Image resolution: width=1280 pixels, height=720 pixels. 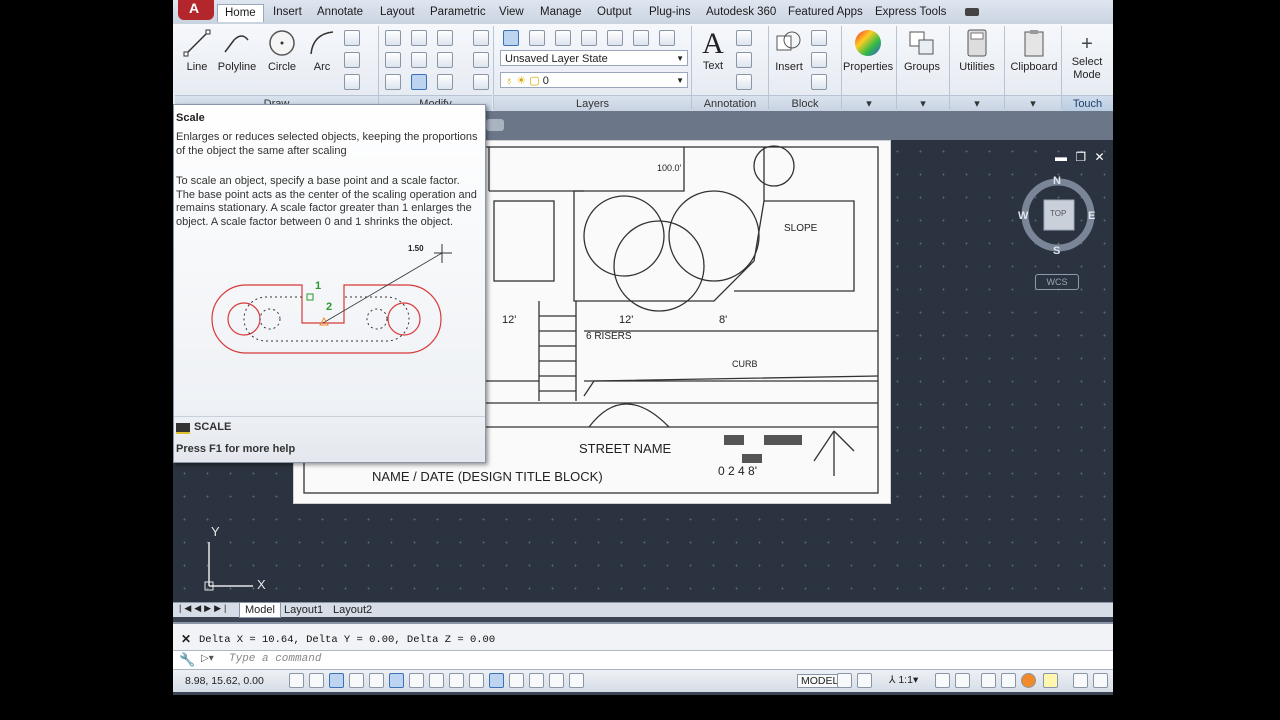 I want to click on edit-attributes-icon, so click(x=819, y=82).